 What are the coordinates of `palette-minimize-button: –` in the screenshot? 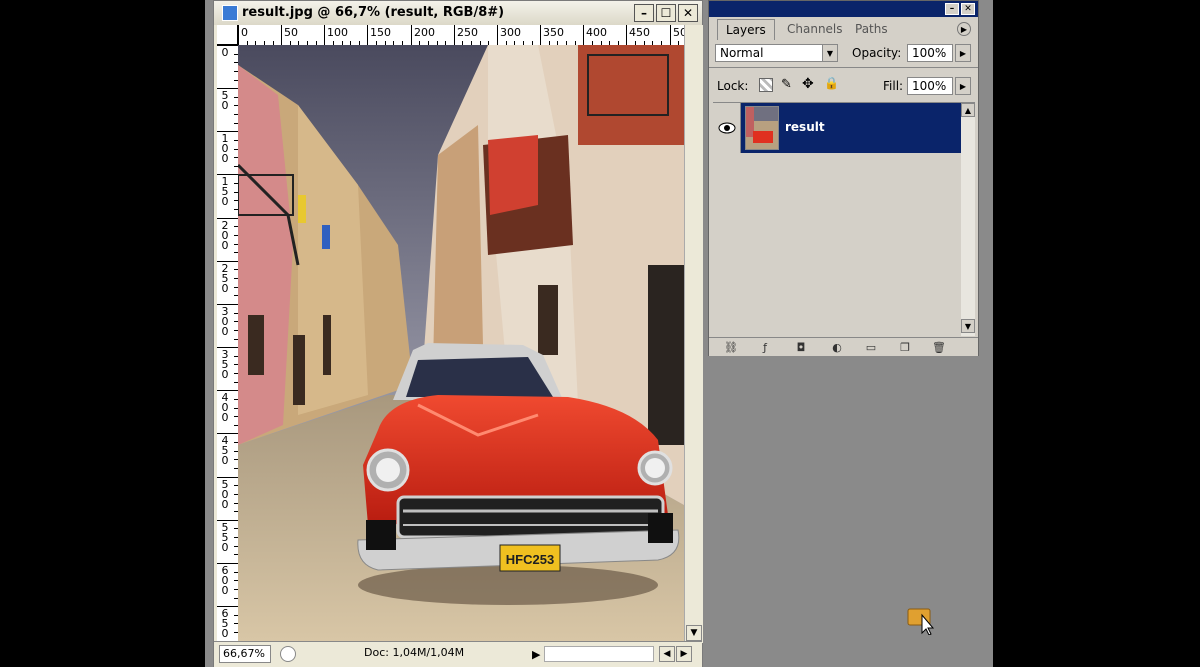 It's located at (952, 9).